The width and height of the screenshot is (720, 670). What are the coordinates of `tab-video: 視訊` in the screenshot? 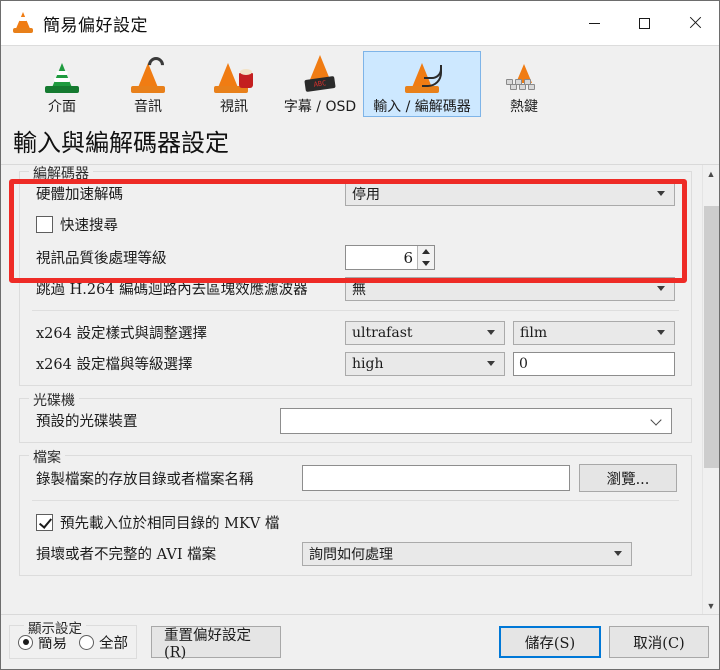 It's located at (234, 84).